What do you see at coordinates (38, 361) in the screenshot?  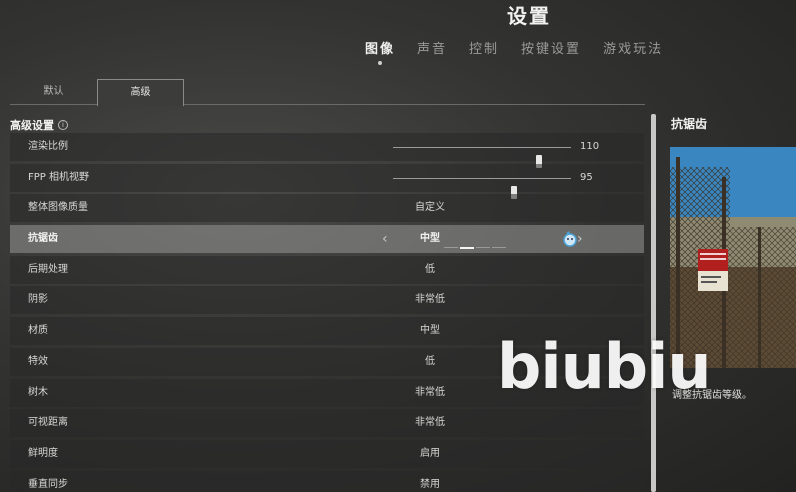 I see `setting-label: 特效` at bounding box center [38, 361].